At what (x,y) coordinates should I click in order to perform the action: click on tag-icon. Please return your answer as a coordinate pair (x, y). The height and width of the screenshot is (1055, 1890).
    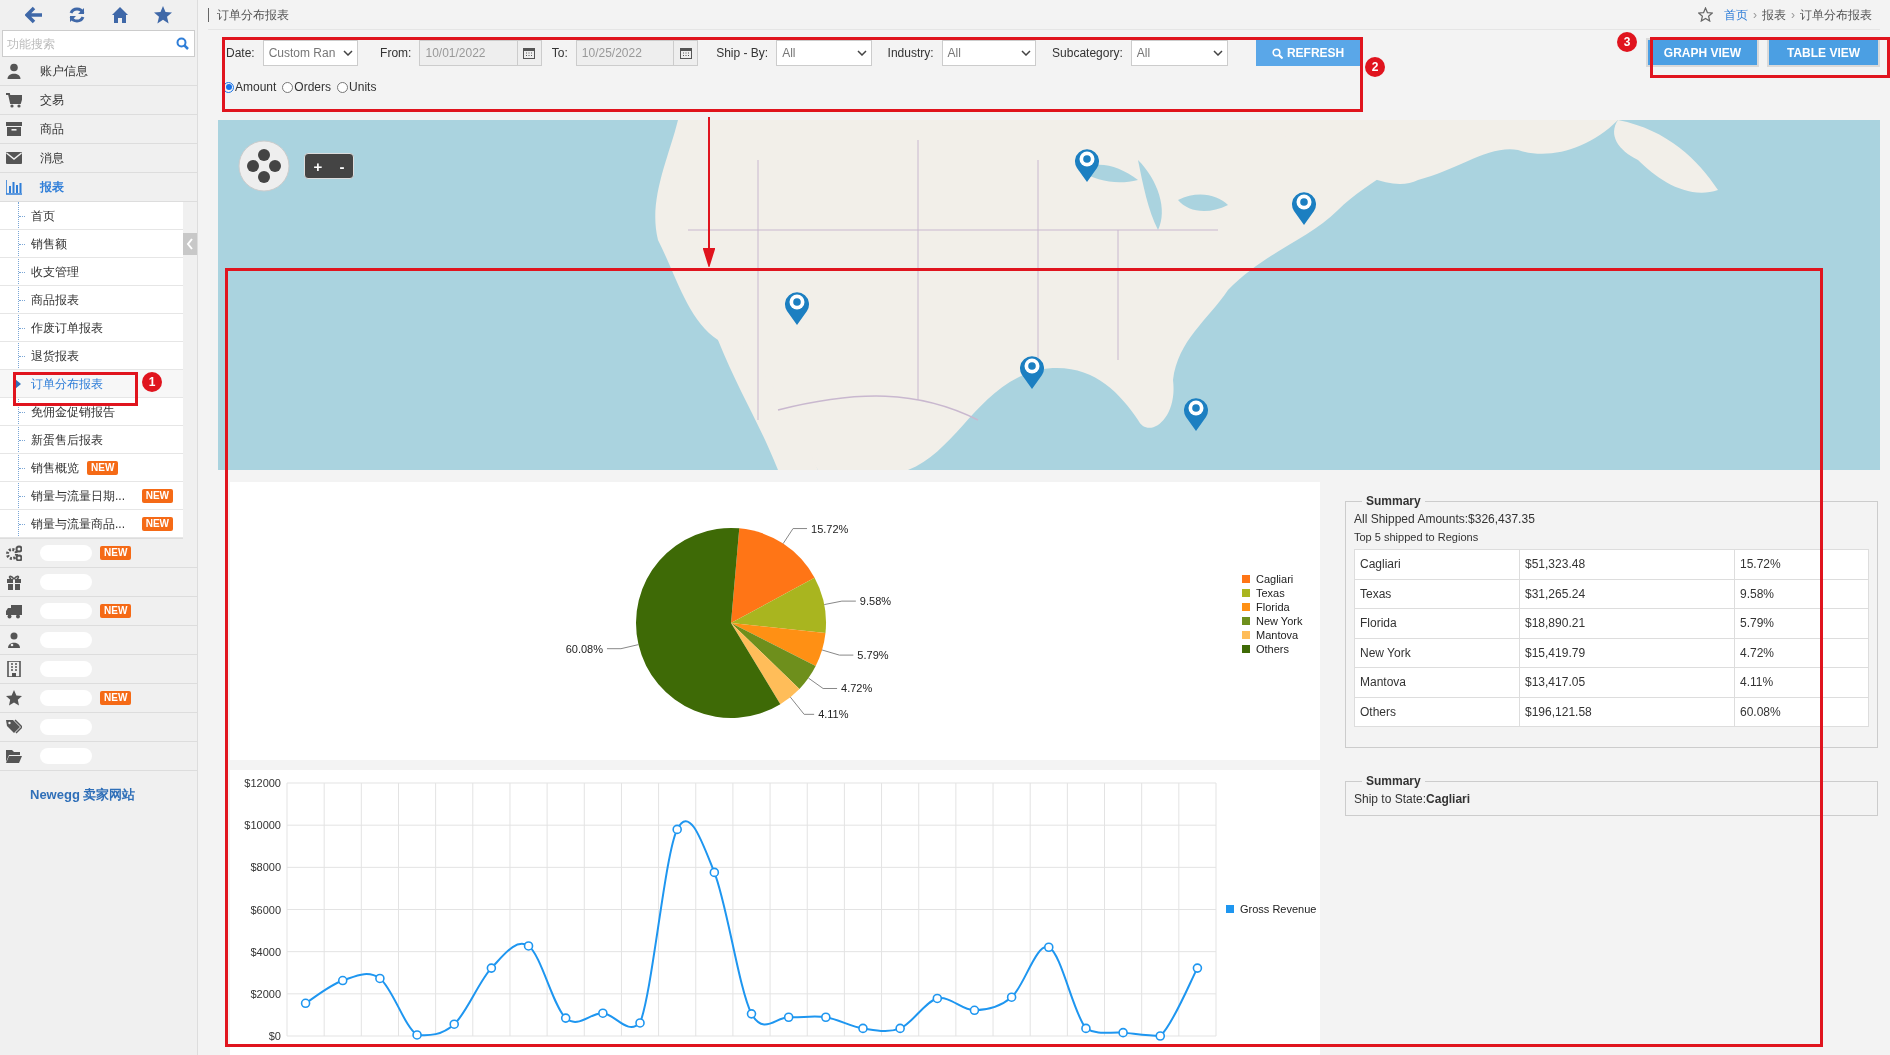
    Looking at the image, I should click on (14, 727).